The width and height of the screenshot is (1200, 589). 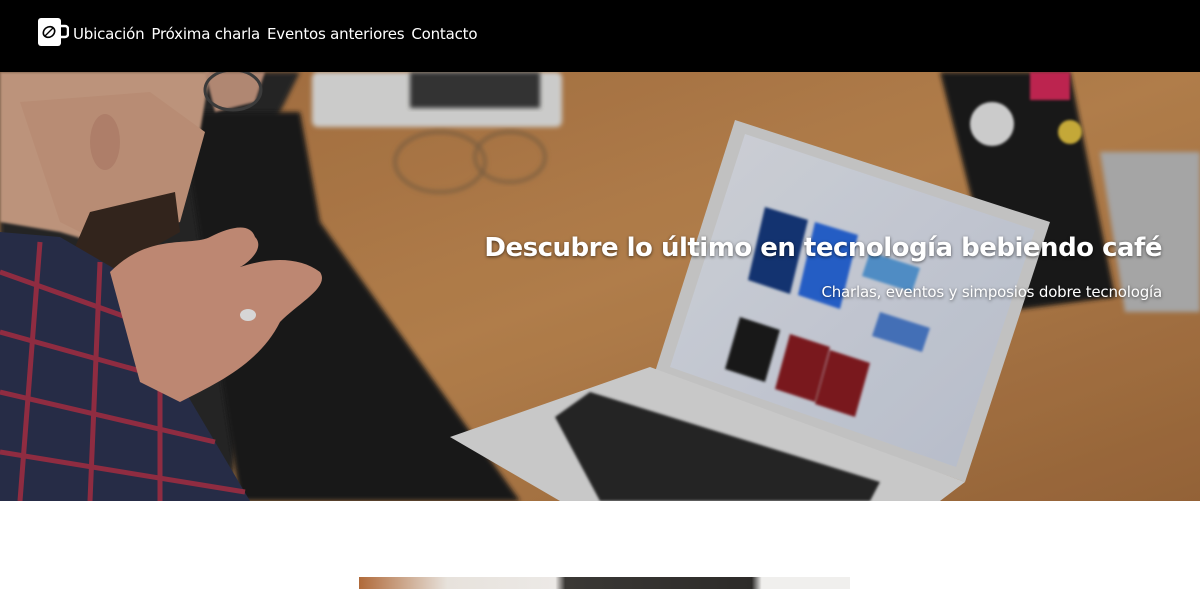 What do you see at coordinates (109, 34) in the screenshot?
I see `nav-link-ubicacion: Ubicación` at bounding box center [109, 34].